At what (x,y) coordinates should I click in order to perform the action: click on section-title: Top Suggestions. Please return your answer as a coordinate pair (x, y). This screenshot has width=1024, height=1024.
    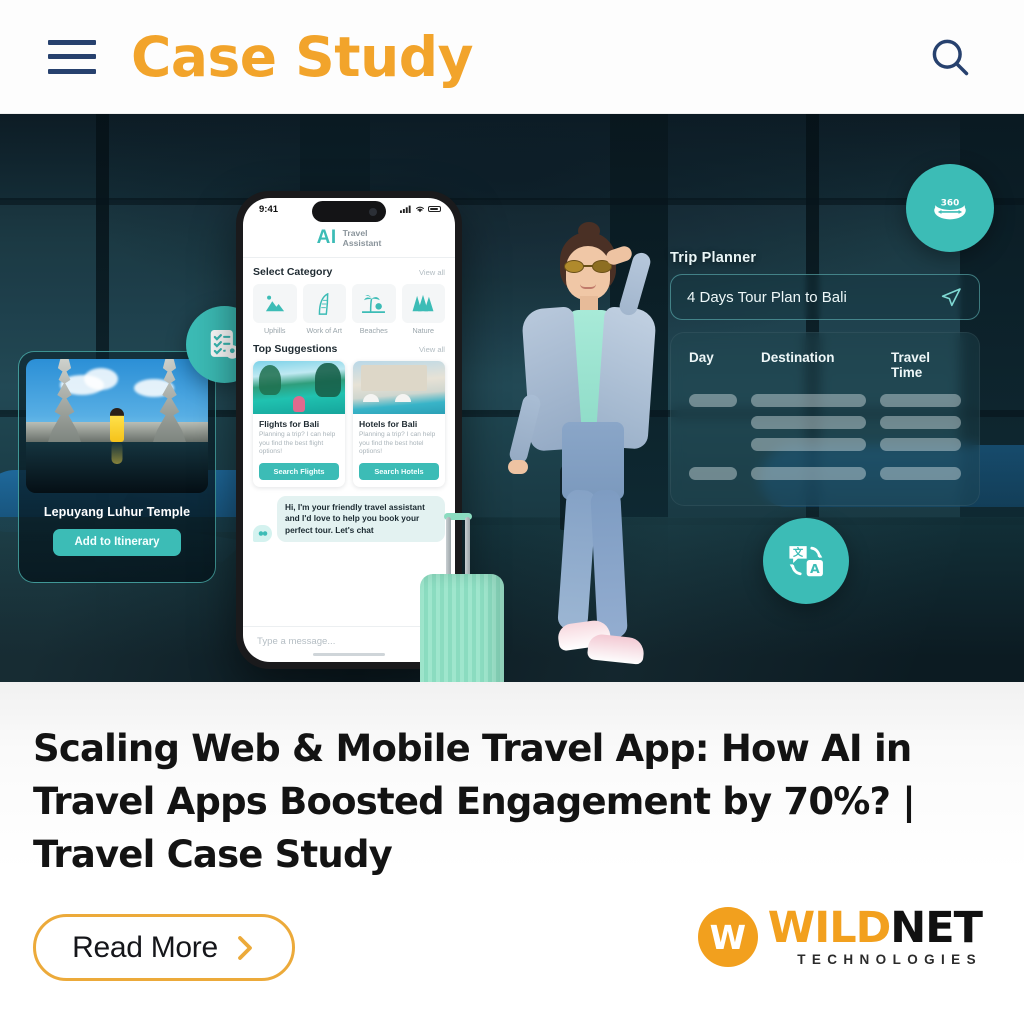
    Looking at the image, I should click on (295, 349).